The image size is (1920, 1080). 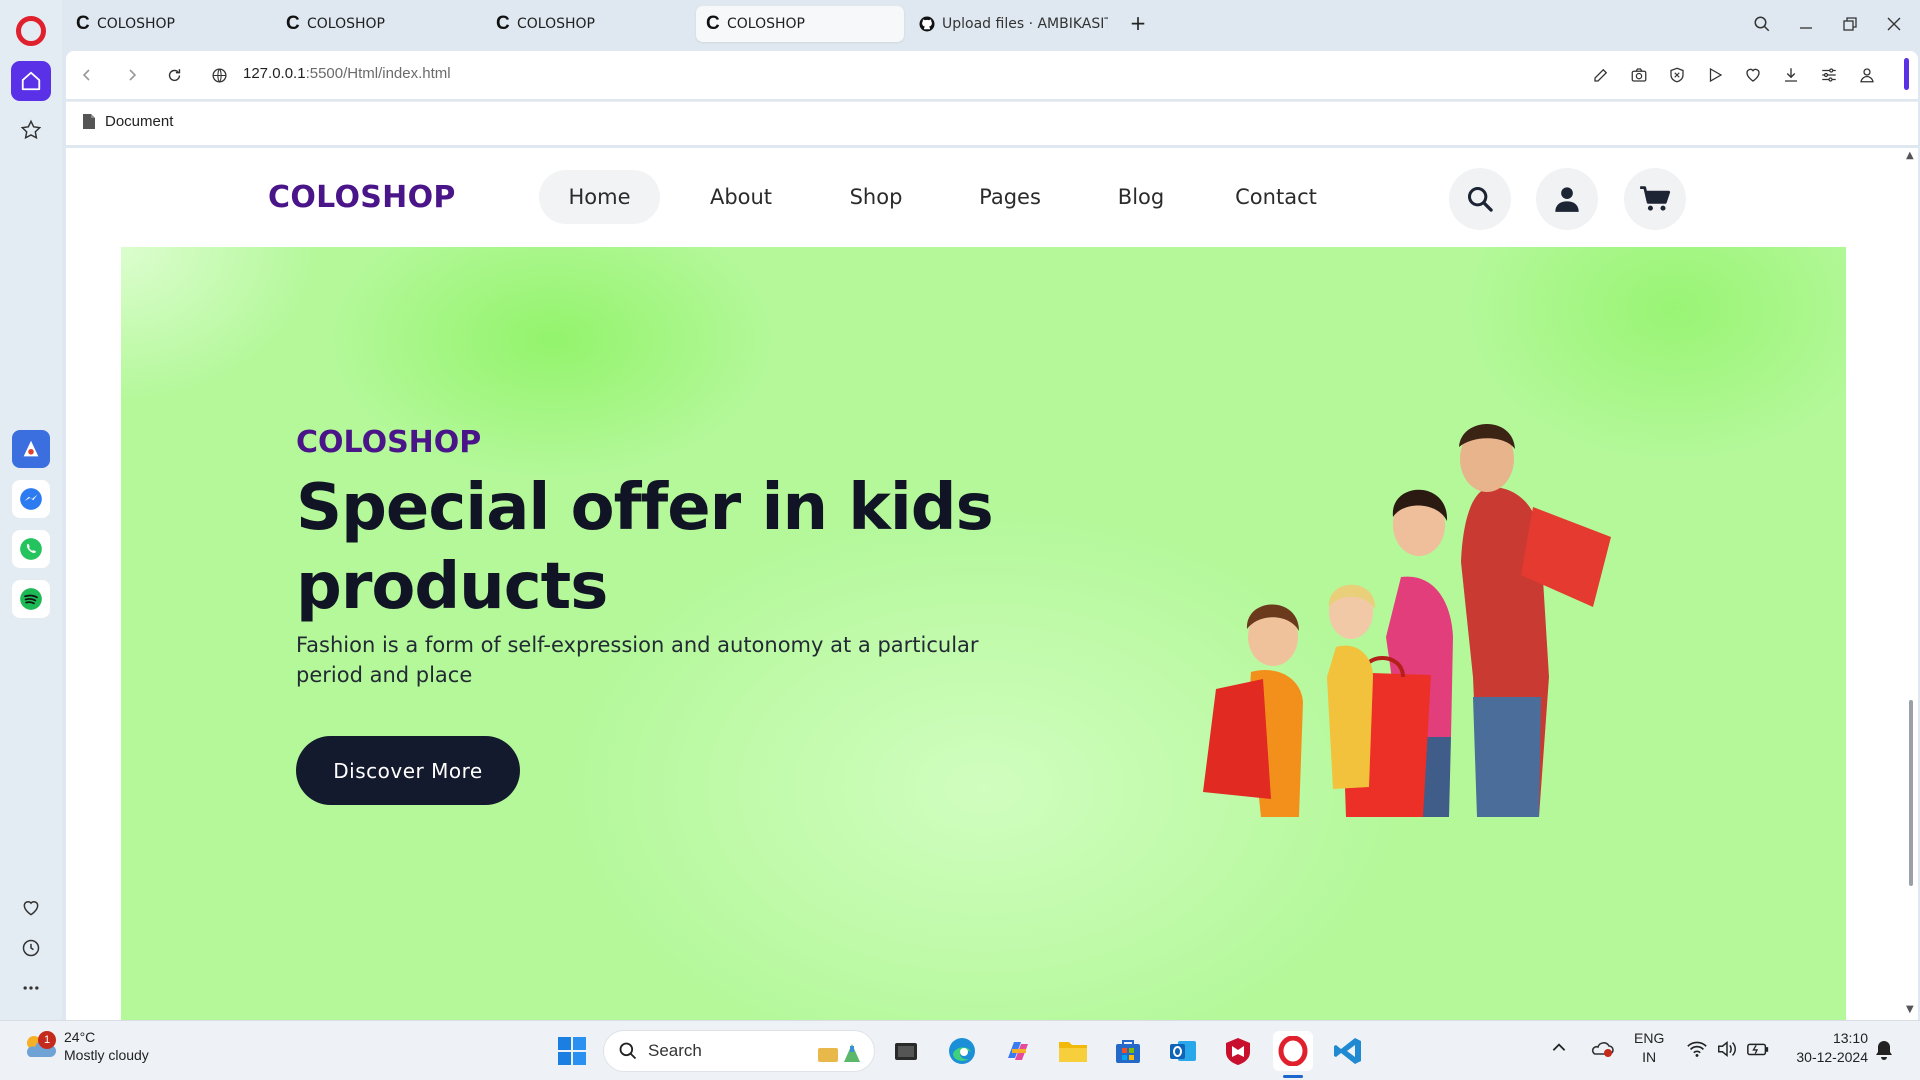 What do you see at coordinates (1183, 1051) in the screenshot?
I see `outlook-icon` at bounding box center [1183, 1051].